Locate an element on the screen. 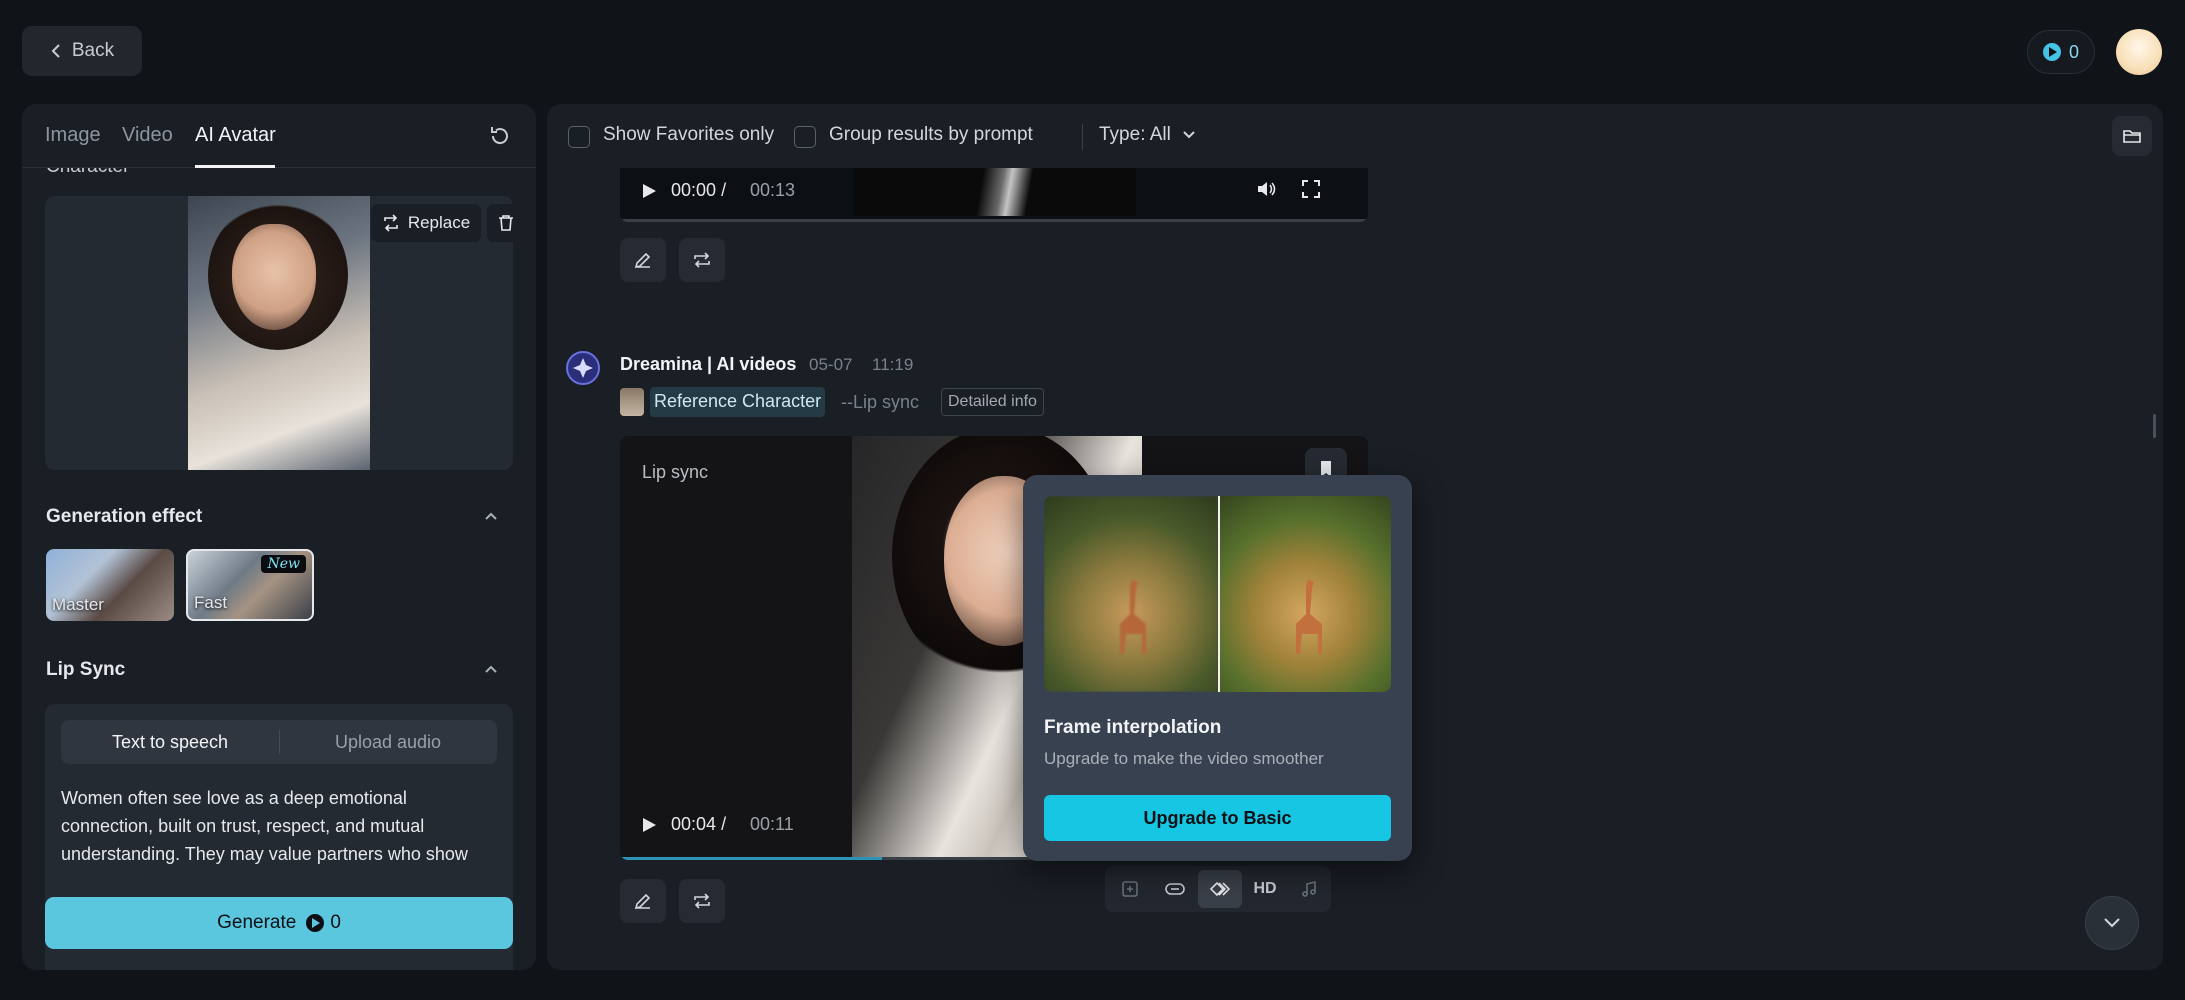 The height and width of the screenshot is (1000, 2185). back-label: Back is located at coordinates (93, 50).